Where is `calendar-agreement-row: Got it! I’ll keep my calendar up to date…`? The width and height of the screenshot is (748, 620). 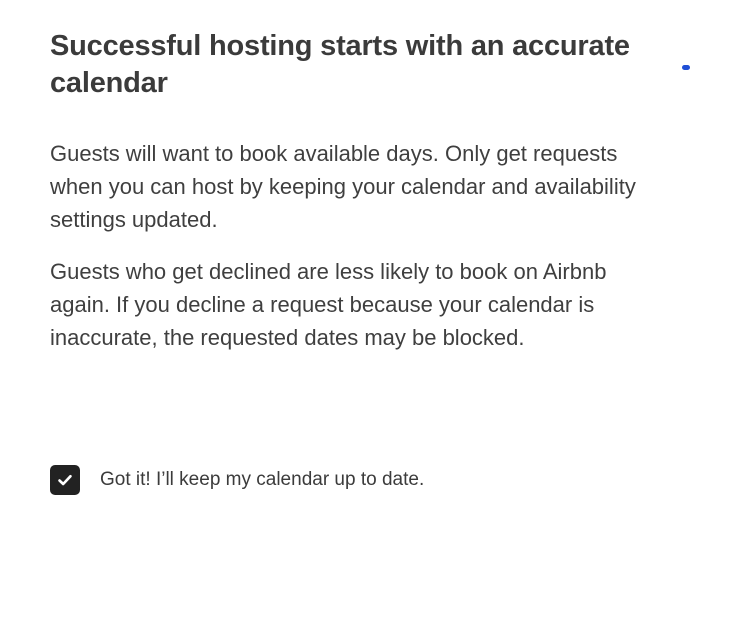
calendar-agreement-row: Got it! I’ll keep my calendar up to date… is located at coordinates (237, 480).